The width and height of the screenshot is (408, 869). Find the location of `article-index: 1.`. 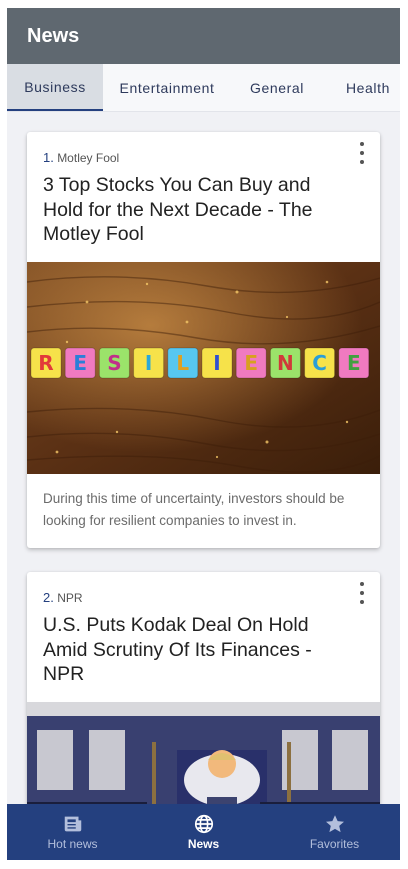

article-index: 1. is located at coordinates (48, 157).